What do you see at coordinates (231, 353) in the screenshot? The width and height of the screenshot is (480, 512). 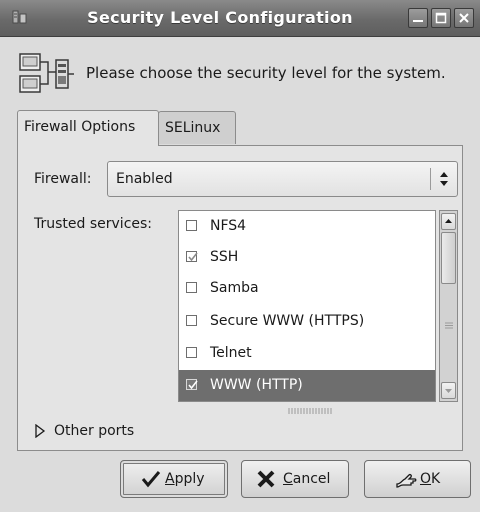 I see `list-item-label: Telnet` at bounding box center [231, 353].